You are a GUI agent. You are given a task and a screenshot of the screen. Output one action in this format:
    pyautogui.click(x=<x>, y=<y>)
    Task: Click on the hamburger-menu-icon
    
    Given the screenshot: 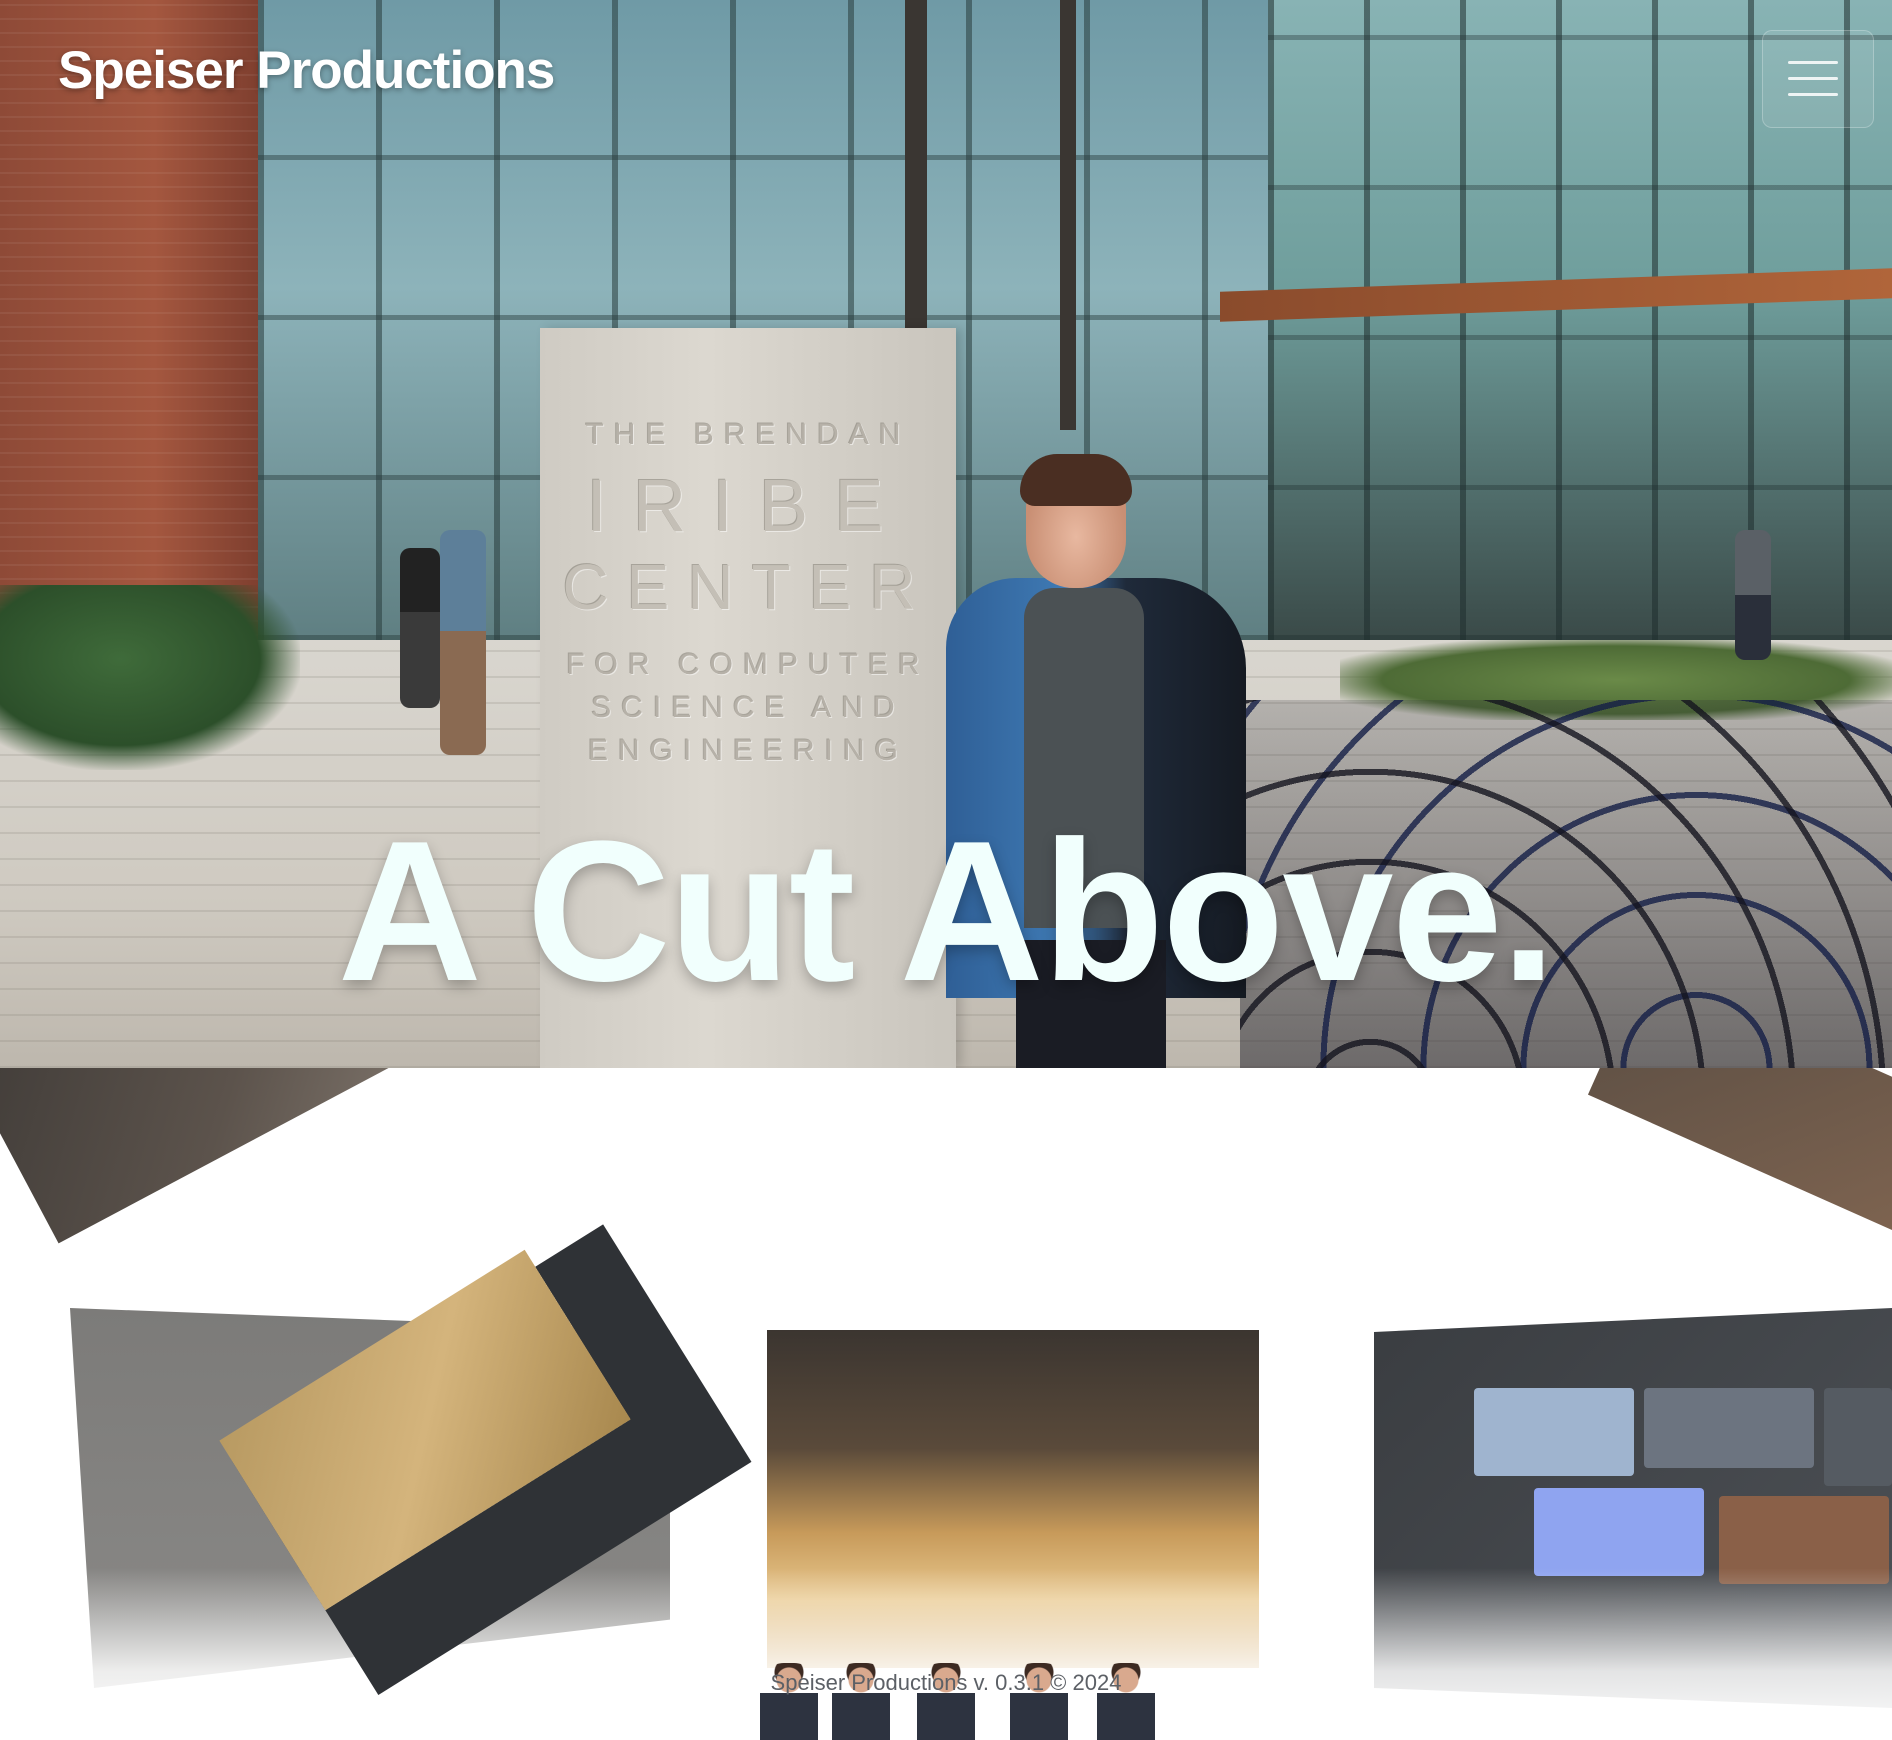 What is the action you would take?
    pyautogui.click(x=1818, y=79)
    